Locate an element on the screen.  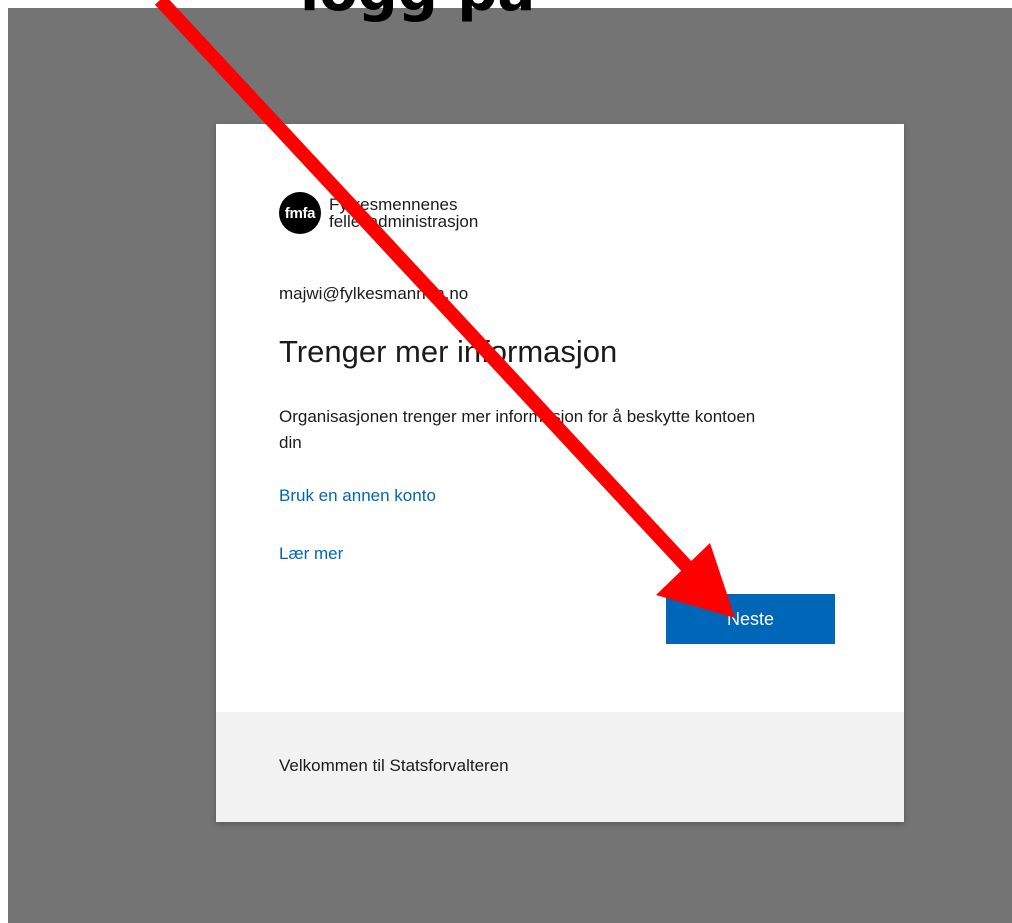
logo-name: Fylkesmennenes fellesadministrasjon is located at coordinates (403, 213).